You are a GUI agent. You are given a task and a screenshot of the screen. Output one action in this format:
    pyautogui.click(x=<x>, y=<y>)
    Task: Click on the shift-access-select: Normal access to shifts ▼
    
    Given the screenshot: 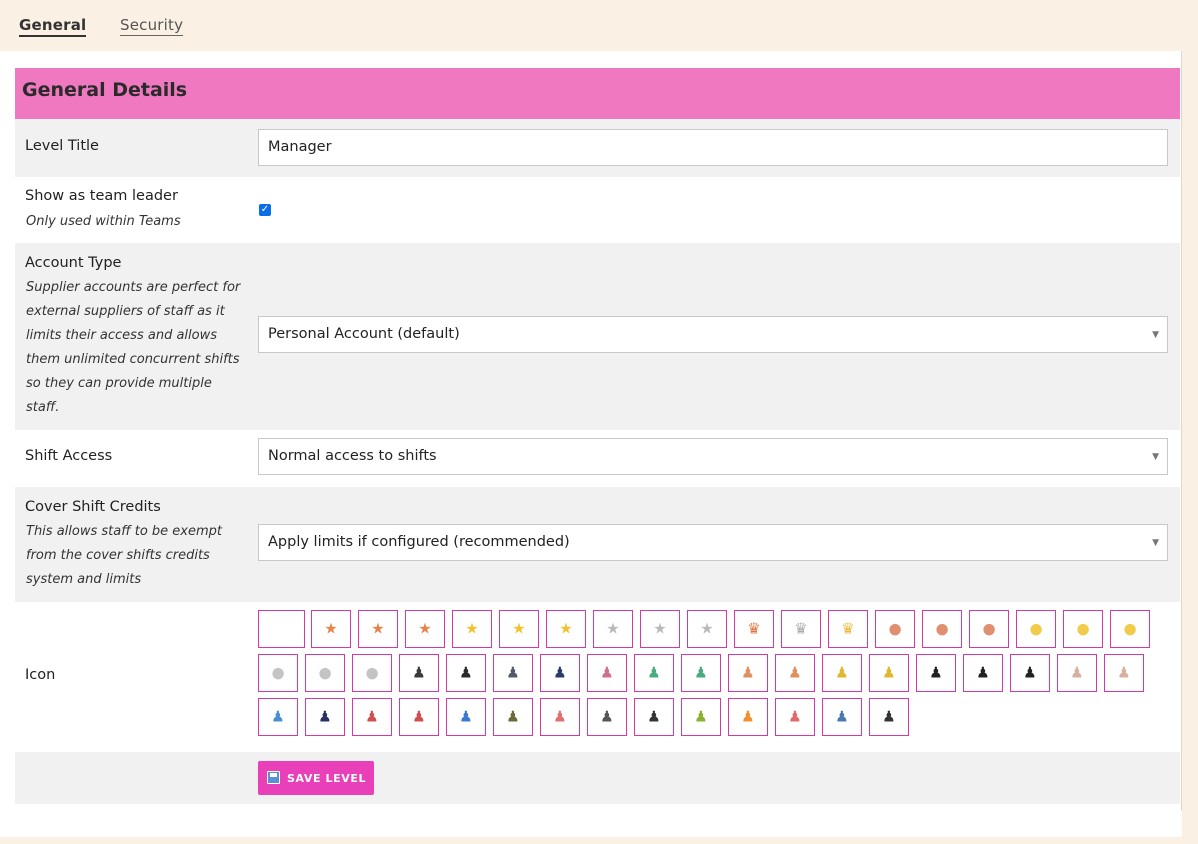 What is the action you would take?
    pyautogui.click(x=713, y=456)
    